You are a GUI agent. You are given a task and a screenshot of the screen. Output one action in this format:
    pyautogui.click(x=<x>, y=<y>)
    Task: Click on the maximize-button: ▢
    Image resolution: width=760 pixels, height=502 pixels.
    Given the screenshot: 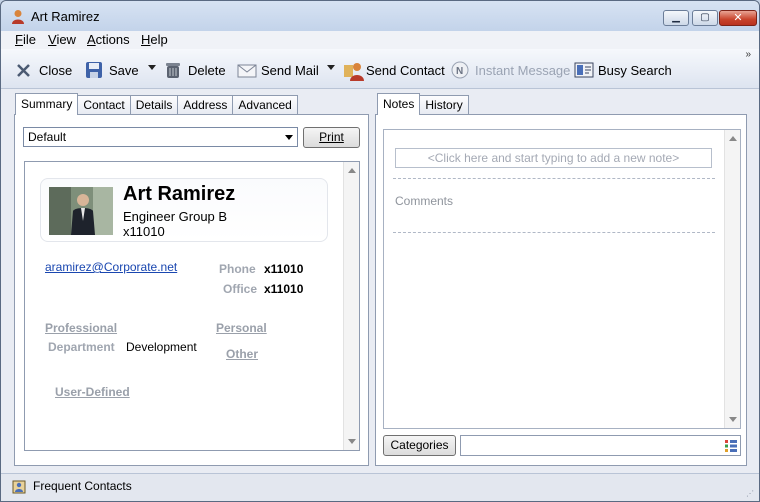 What is the action you would take?
    pyautogui.click(x=705, y=18)
    